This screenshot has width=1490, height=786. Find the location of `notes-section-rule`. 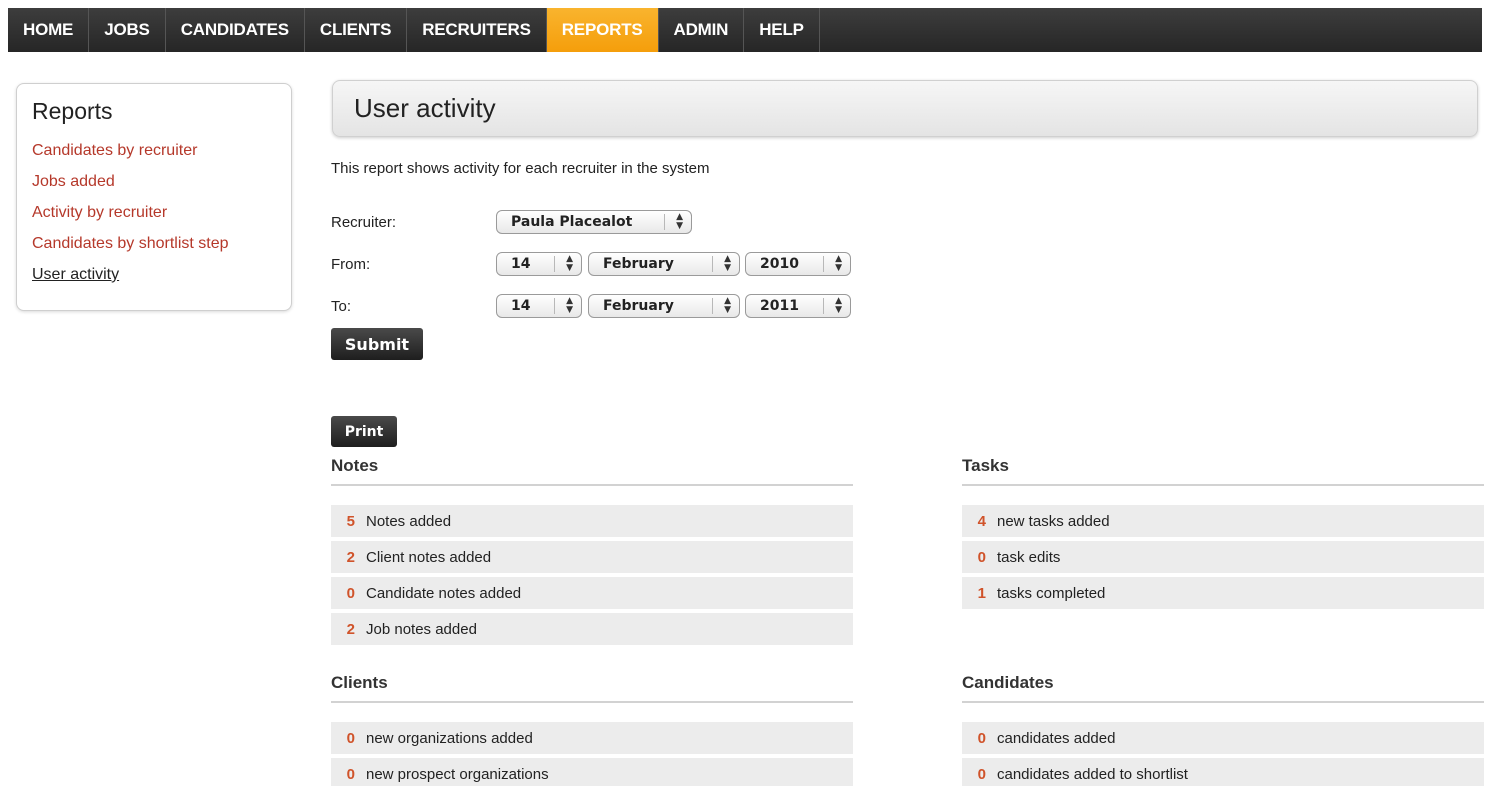

notes-section-rule is located at coordinates (592, 485).